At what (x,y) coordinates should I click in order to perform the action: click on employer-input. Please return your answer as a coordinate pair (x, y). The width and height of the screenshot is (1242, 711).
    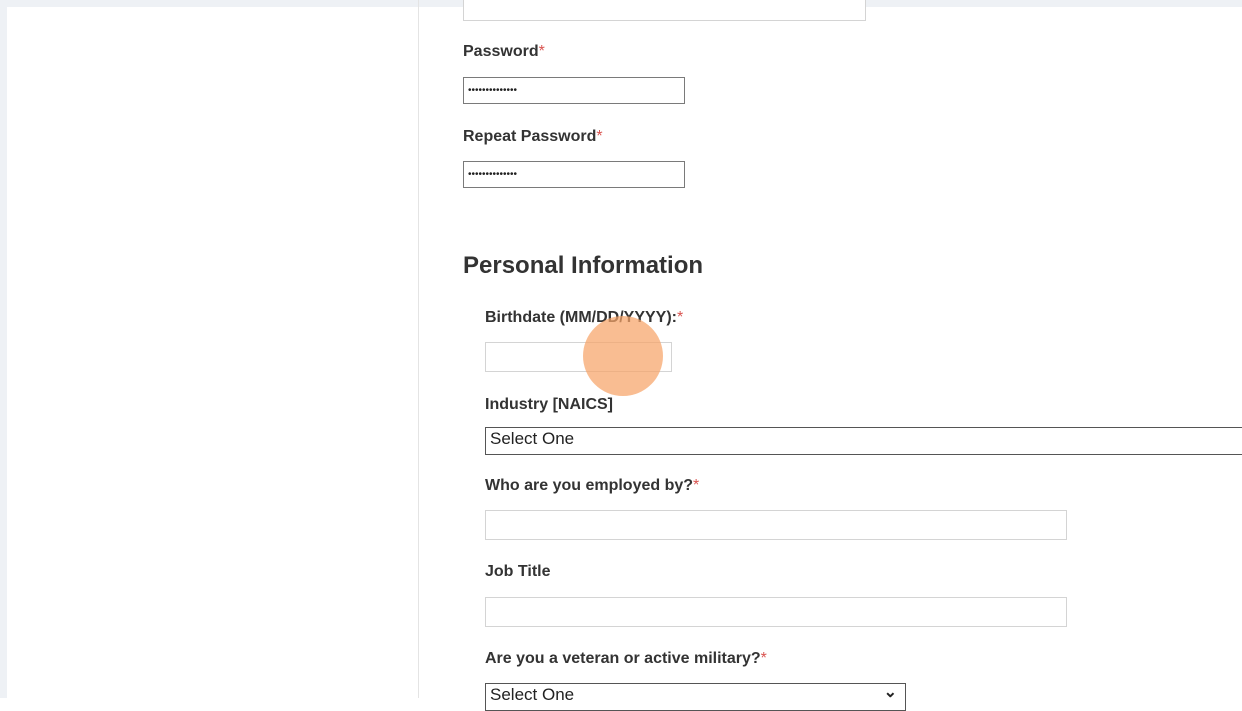
    Looking at the image, I should click on (776, 525).